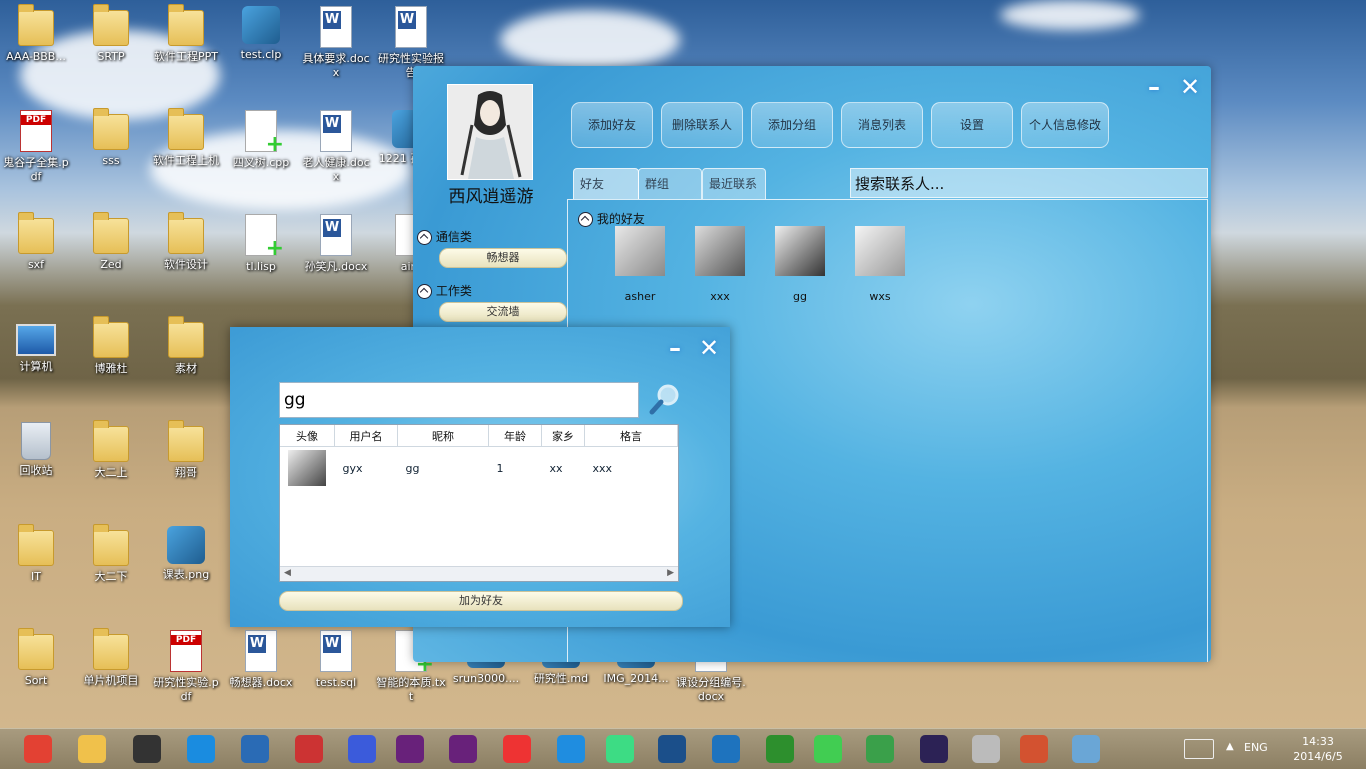  I want to click on desktop-icon: sxf, so click(36, 258).